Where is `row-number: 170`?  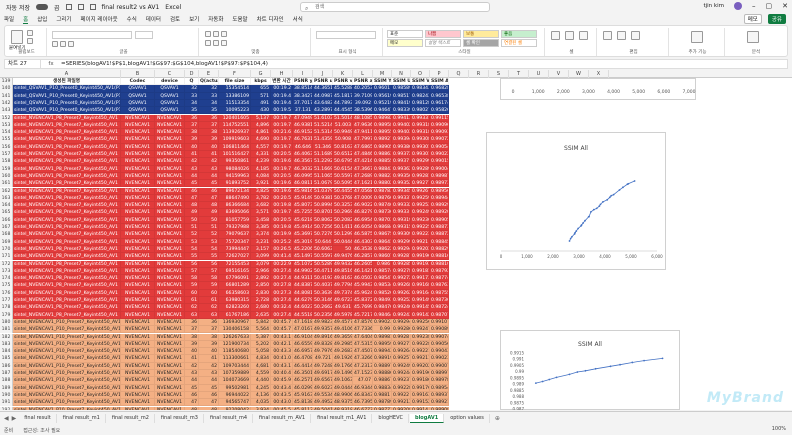
row-number: 170 is located at coordinates (6, 249).